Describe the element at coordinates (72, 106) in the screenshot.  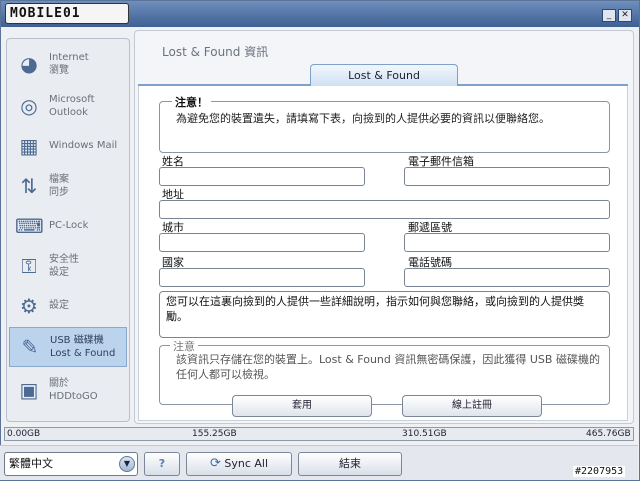
I see `sidebar-item-label: Microsoft Outlook` at that location.